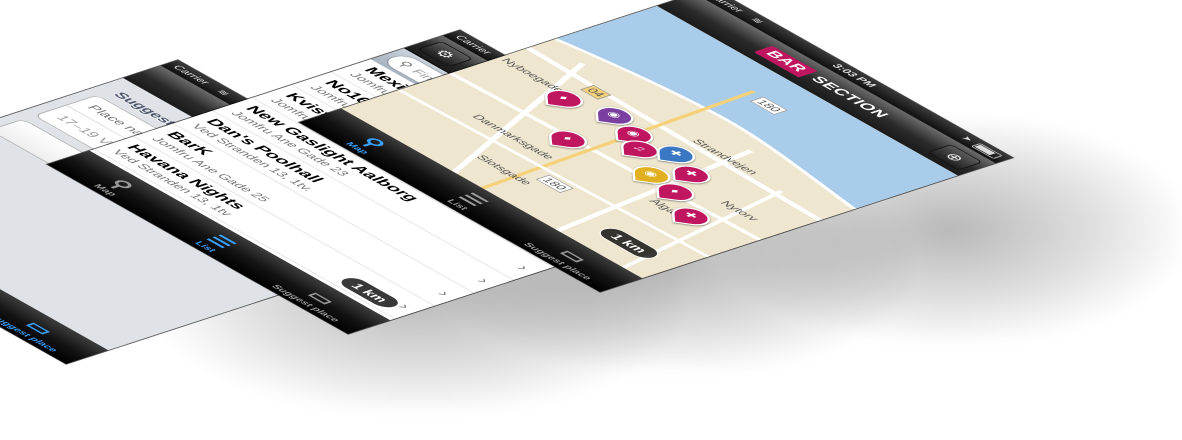 This screenshot has width=1182, height=440. Describe the element at coordinates (954, 157) in the screenshot. I see `crosshair-icon: ⊕` at that location.